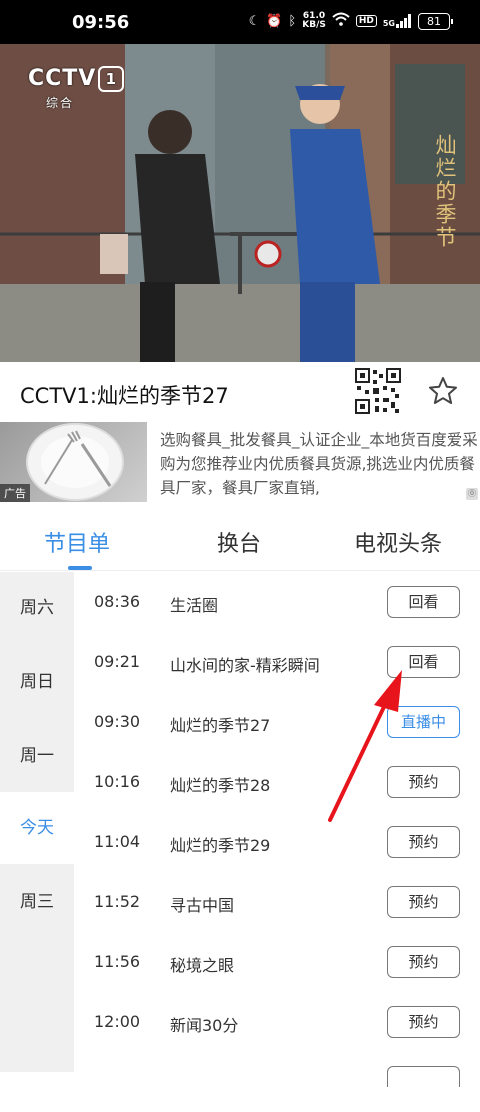 The width and height of the screenshot is (480, 1112). I want to click on day-item-mon: 周一, so click(37, 756).